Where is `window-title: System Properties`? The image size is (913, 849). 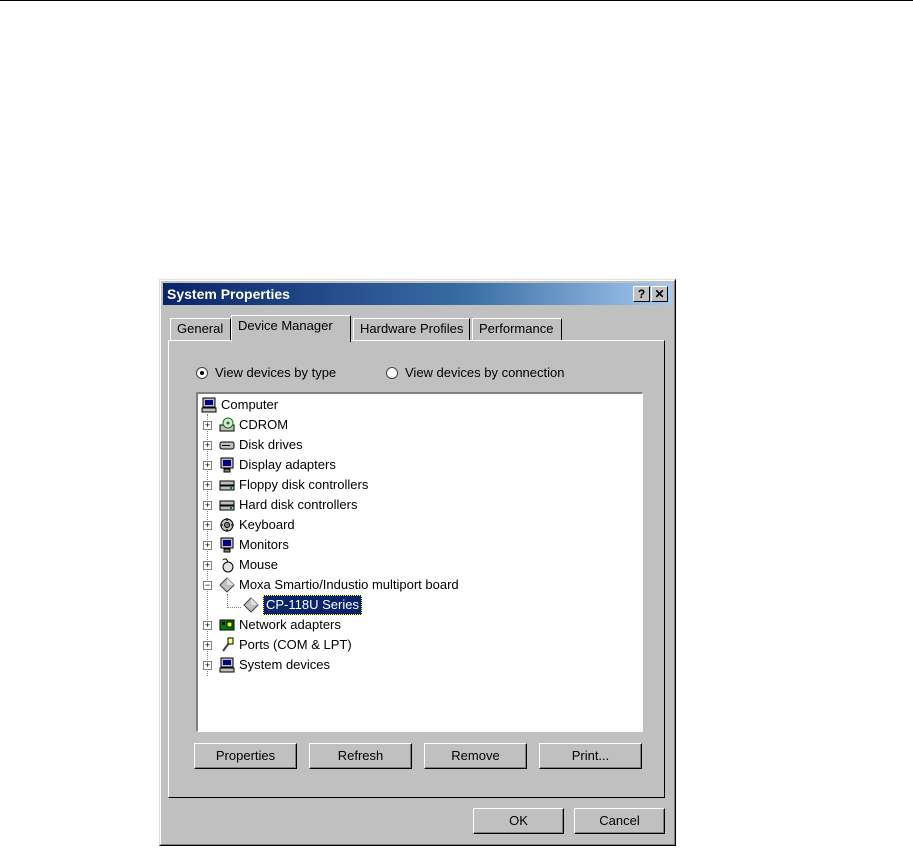 window-title: System Properties is located at coordinates (228, 294).